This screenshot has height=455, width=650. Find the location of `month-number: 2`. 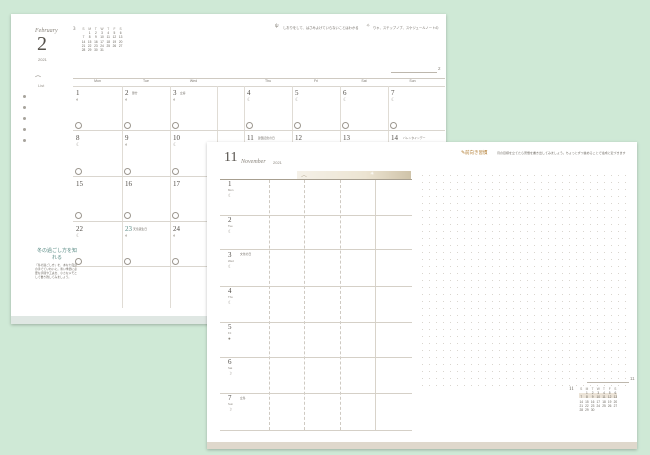

month-number: 2 is located at coordinates (42, 44).